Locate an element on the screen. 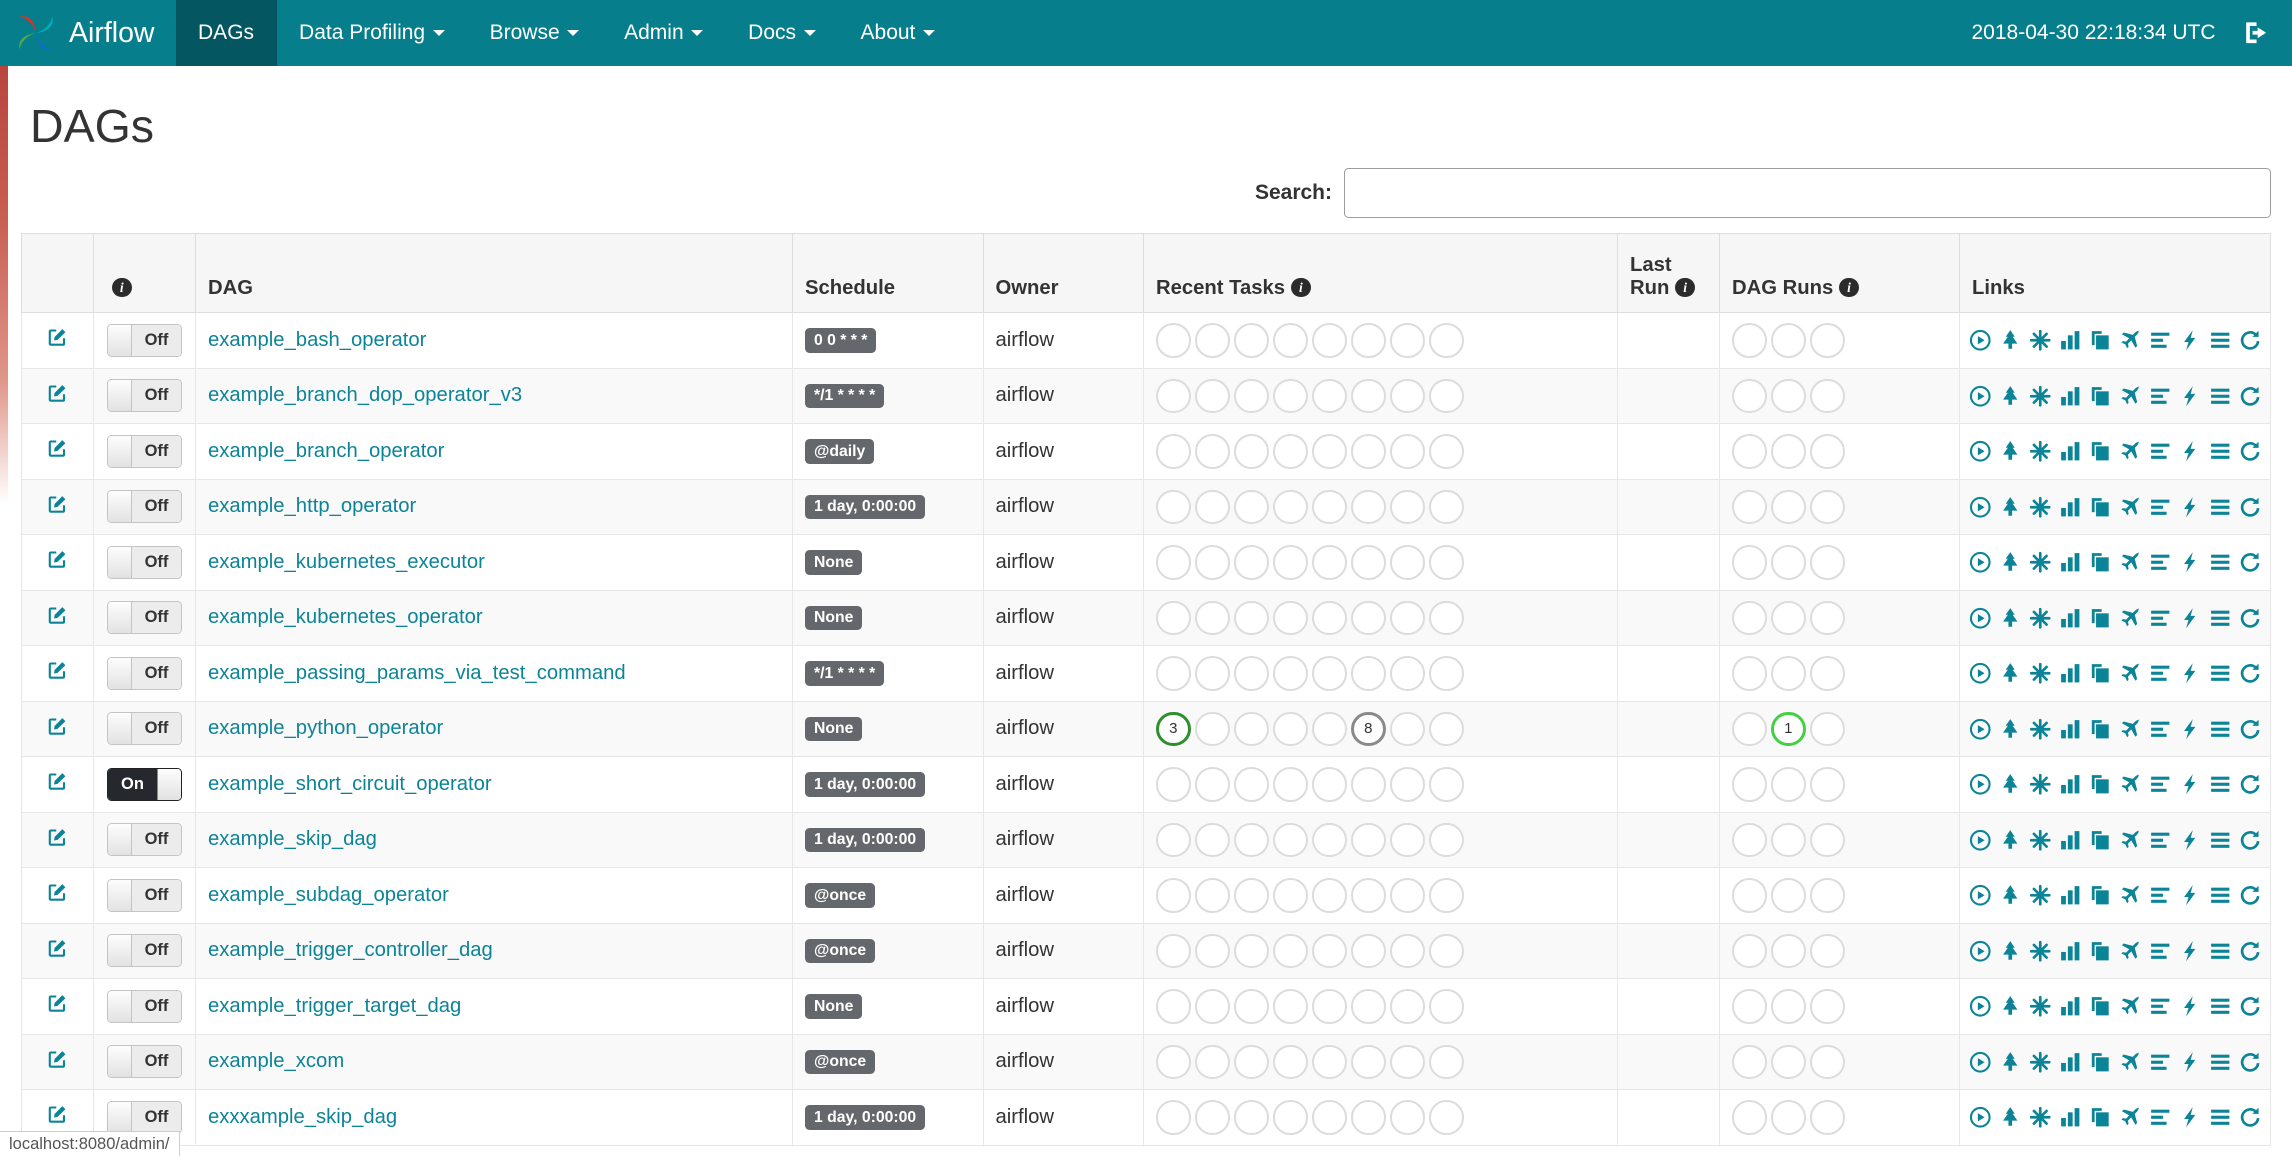  dag-link: example_http_operator is located at coordinates (312, 506).